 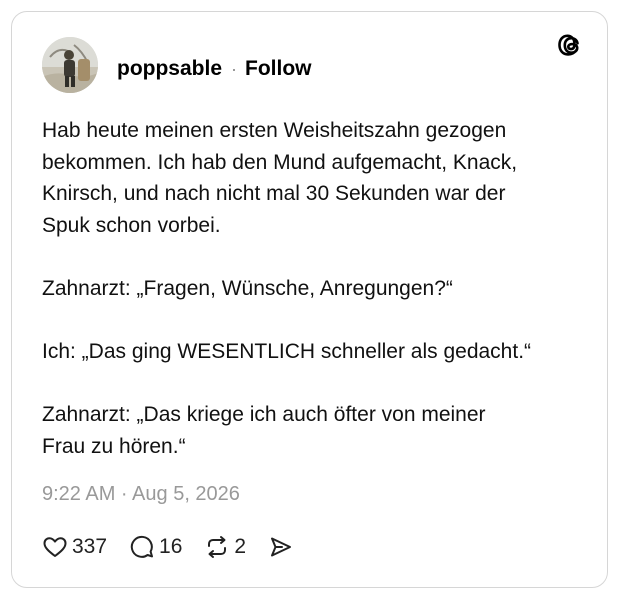 I want to click on share-button, so click(x=281, y=547).